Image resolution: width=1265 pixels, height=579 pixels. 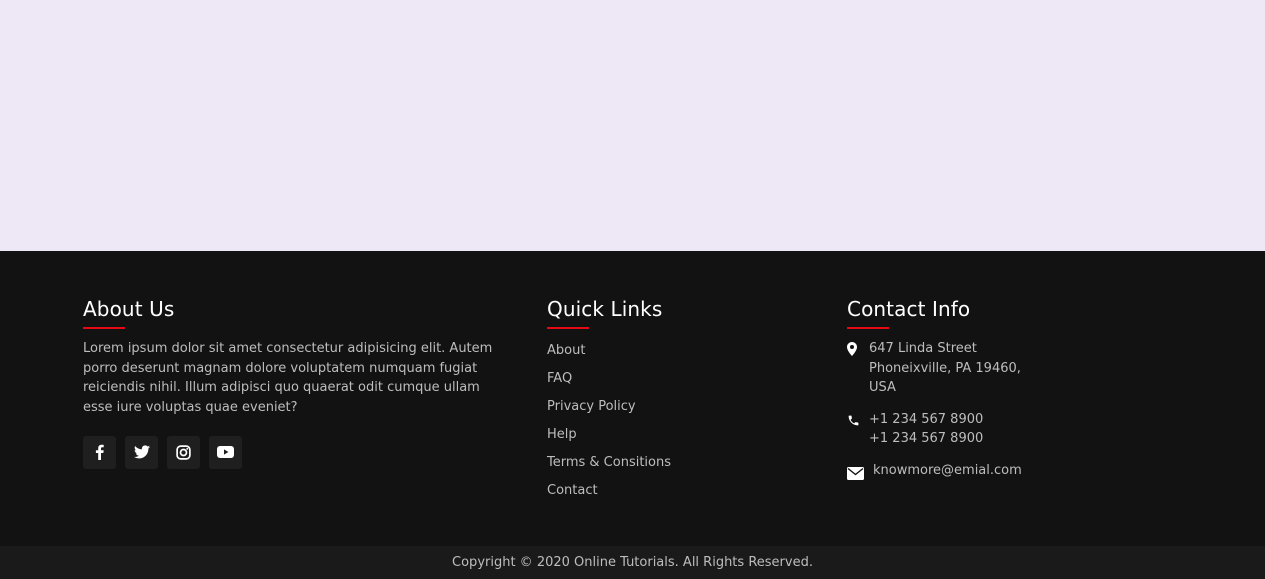 I want to click on address-line: 647 Linda Street, so click(x=923, y=348).